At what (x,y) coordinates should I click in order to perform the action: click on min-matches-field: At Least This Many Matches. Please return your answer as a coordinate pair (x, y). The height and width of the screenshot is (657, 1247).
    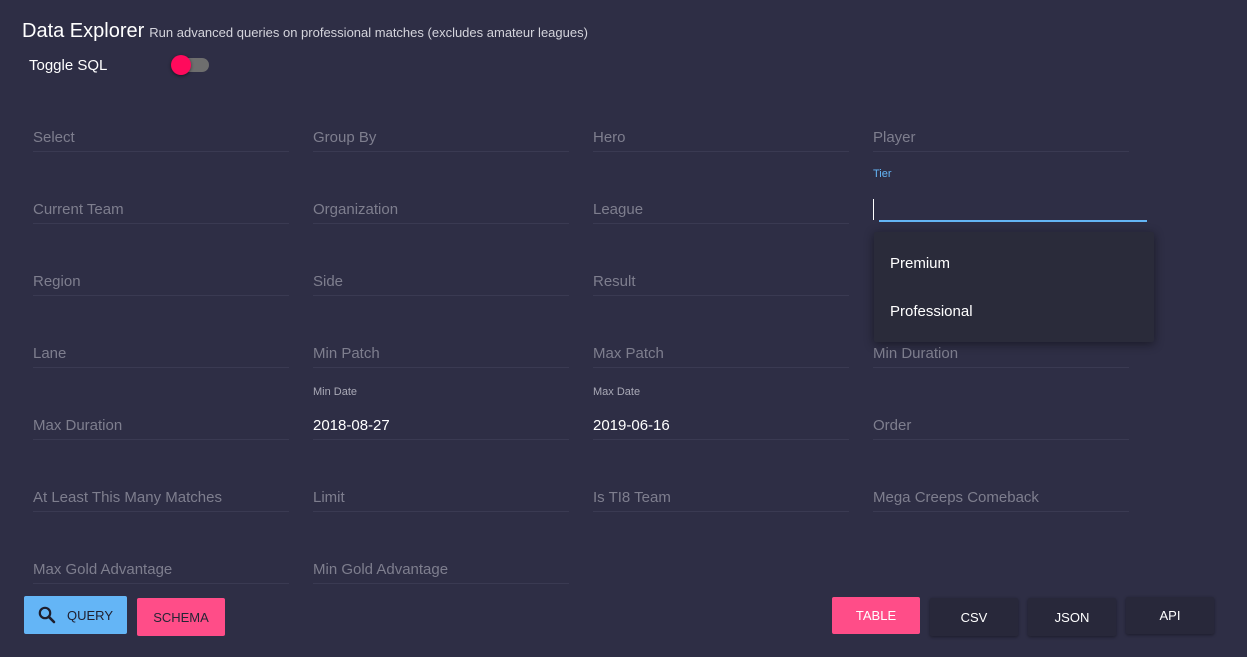
    Looking at the image, I should click on (161, 477).